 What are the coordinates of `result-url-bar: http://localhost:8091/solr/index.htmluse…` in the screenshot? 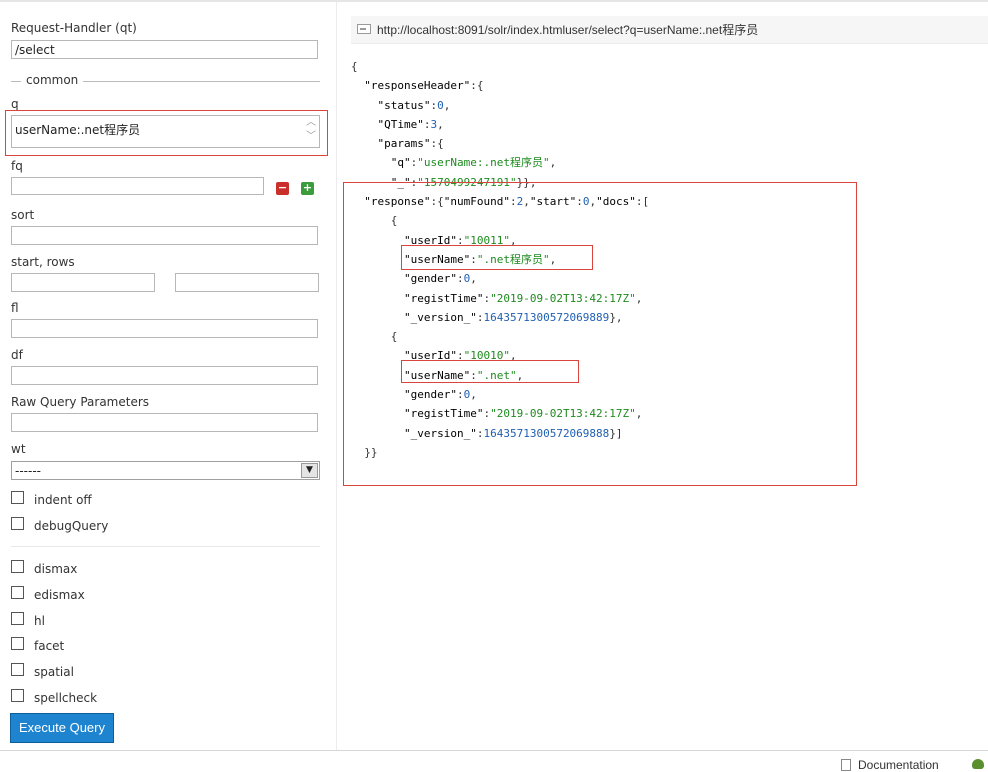 It's located at (669, 30).